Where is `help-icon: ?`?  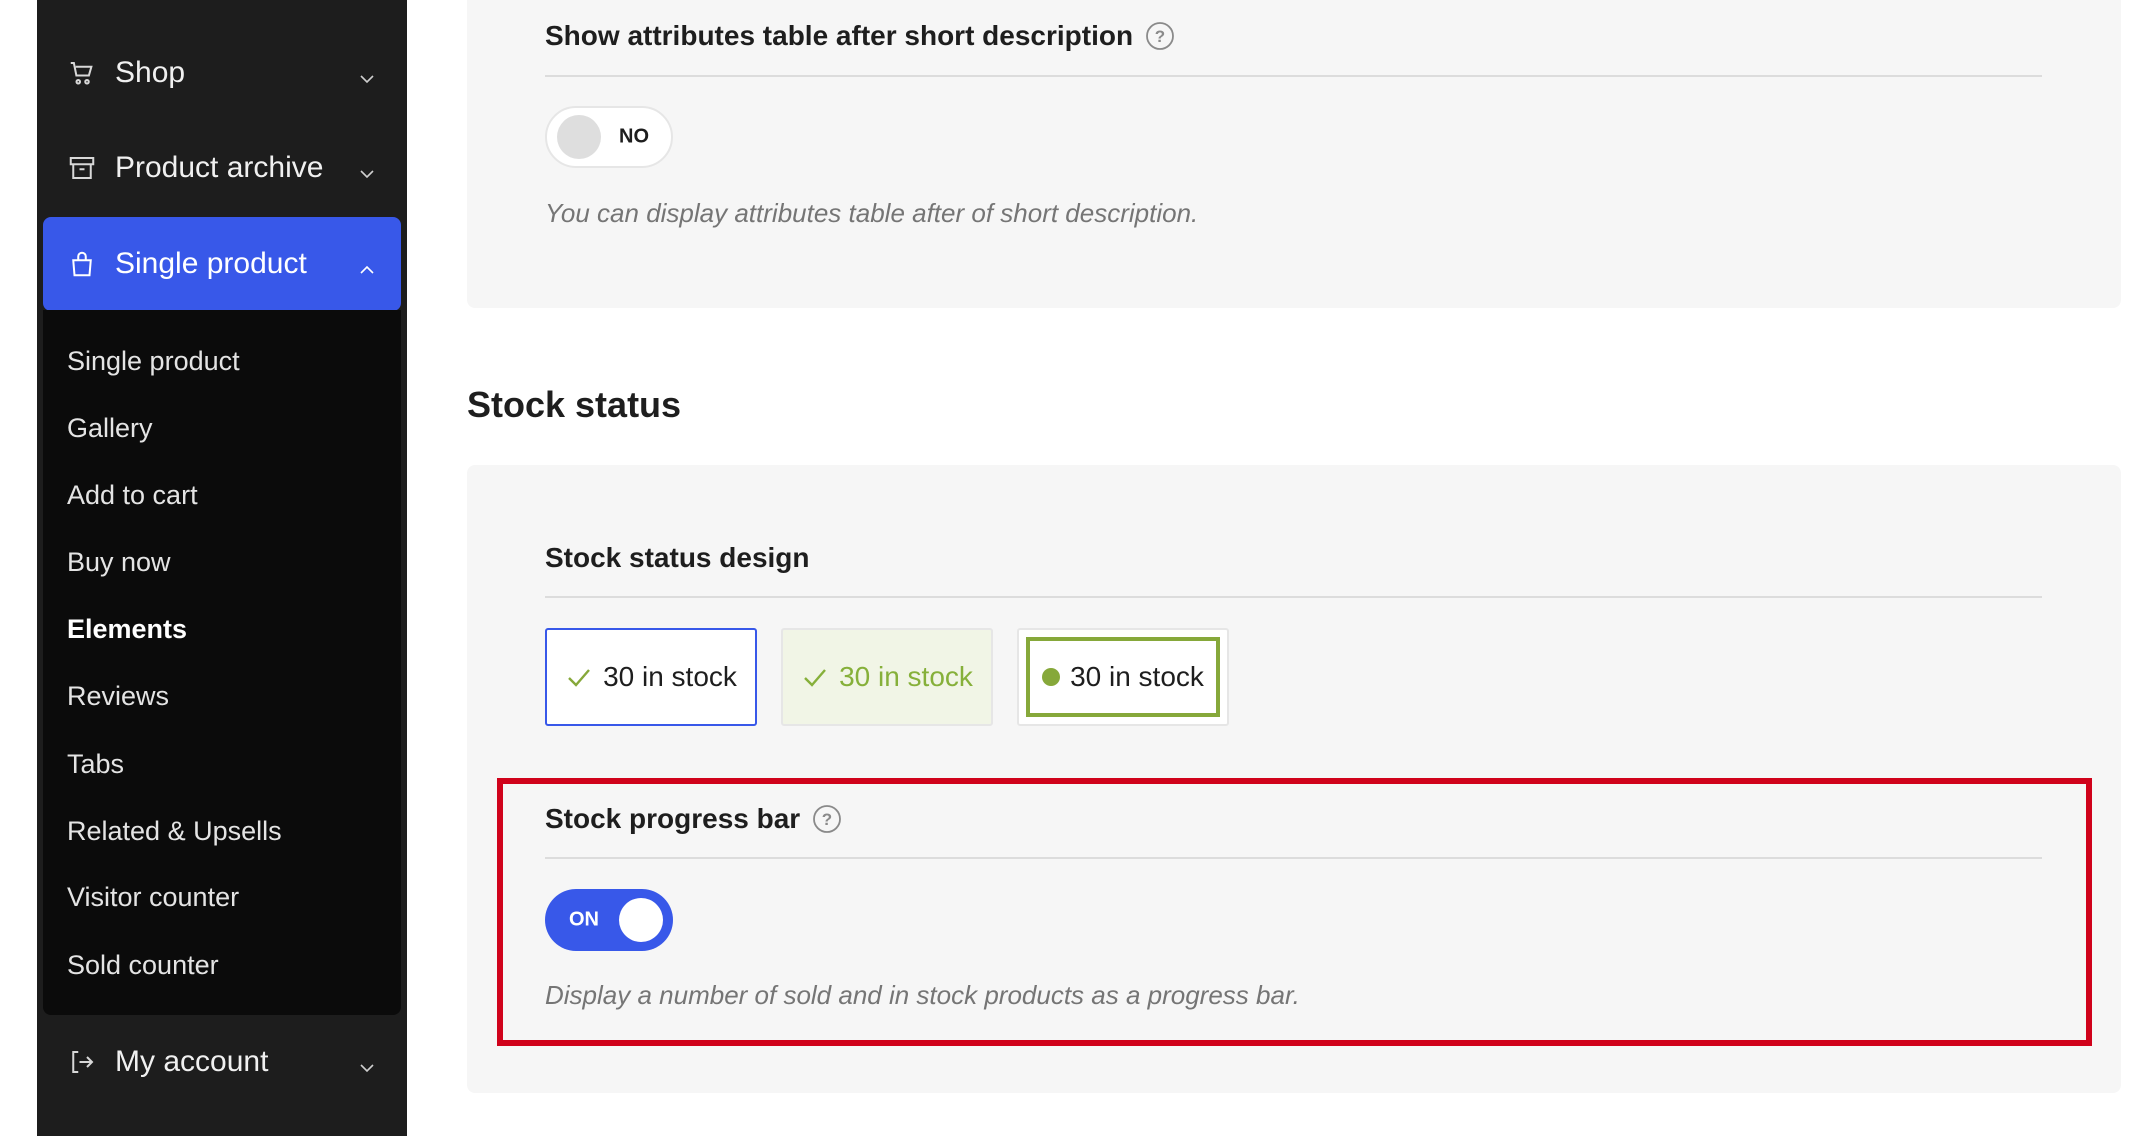 help-icon: ? is located at coordinates (1160, 36).